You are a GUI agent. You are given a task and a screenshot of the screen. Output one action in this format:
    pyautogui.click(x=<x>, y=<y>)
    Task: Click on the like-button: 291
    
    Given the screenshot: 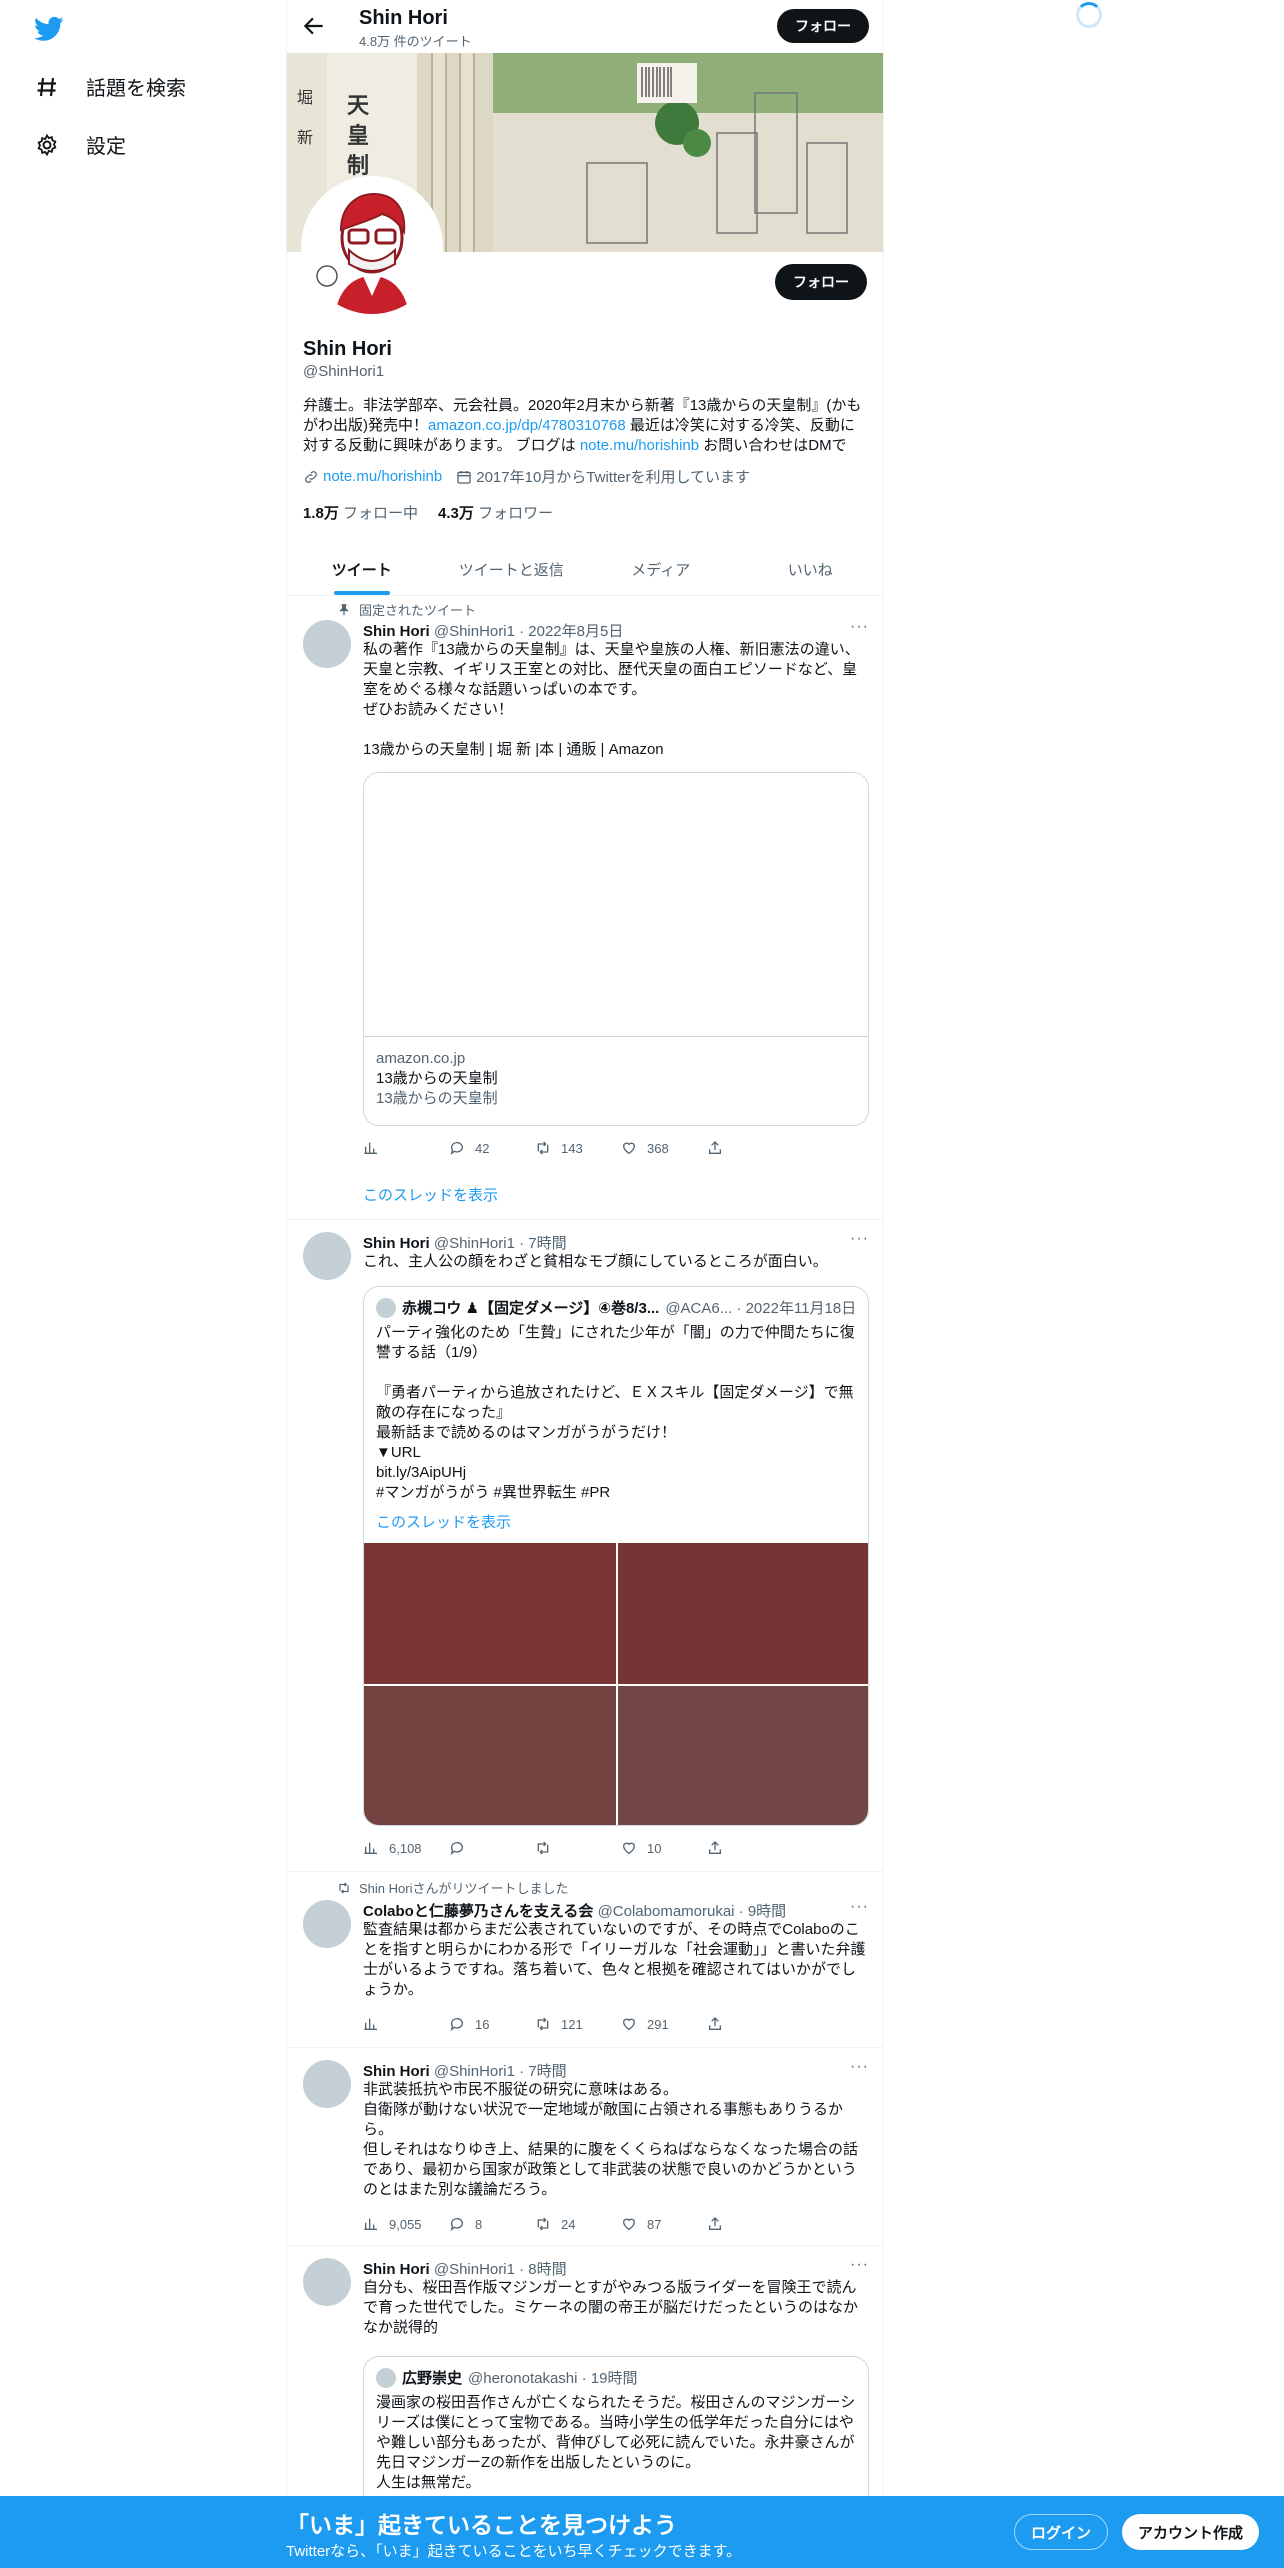 What is the action you would take?
    pyautogui.click(x=664, y=2024)
    